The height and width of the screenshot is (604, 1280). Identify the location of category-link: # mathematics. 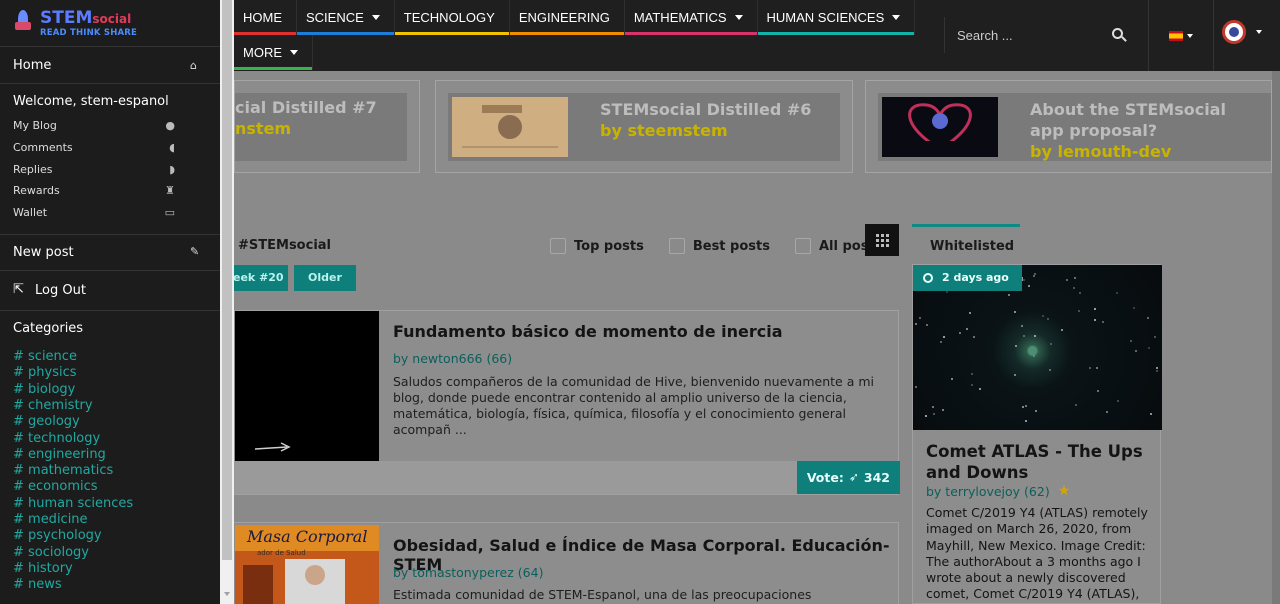
(63, 470).